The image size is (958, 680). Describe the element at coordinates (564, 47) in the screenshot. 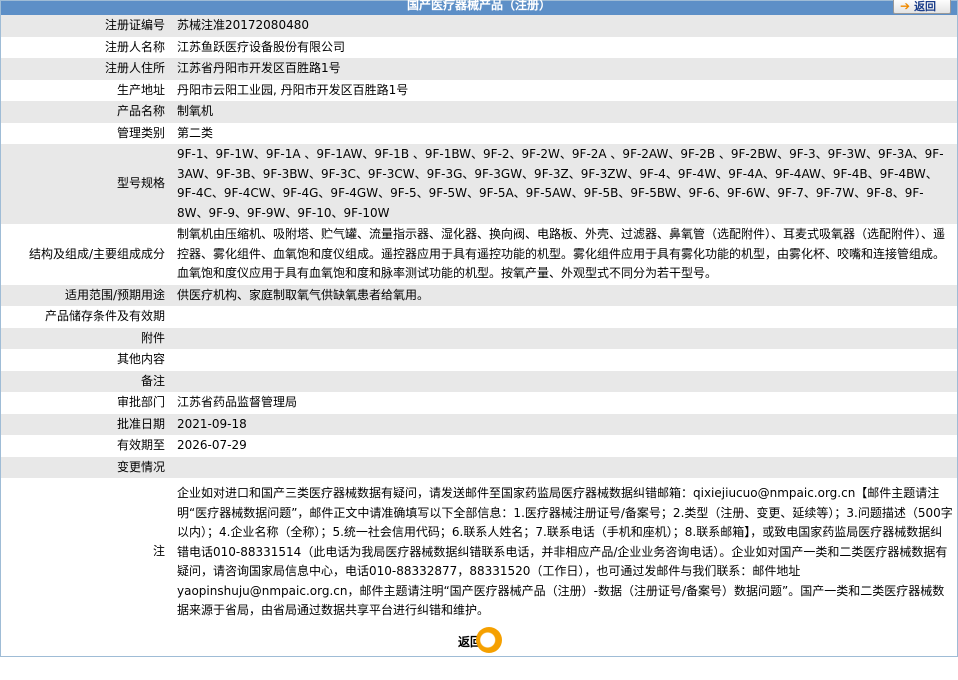

I see `field-value: 江苏鱼跃医疗设备股份有限公司` at that location.